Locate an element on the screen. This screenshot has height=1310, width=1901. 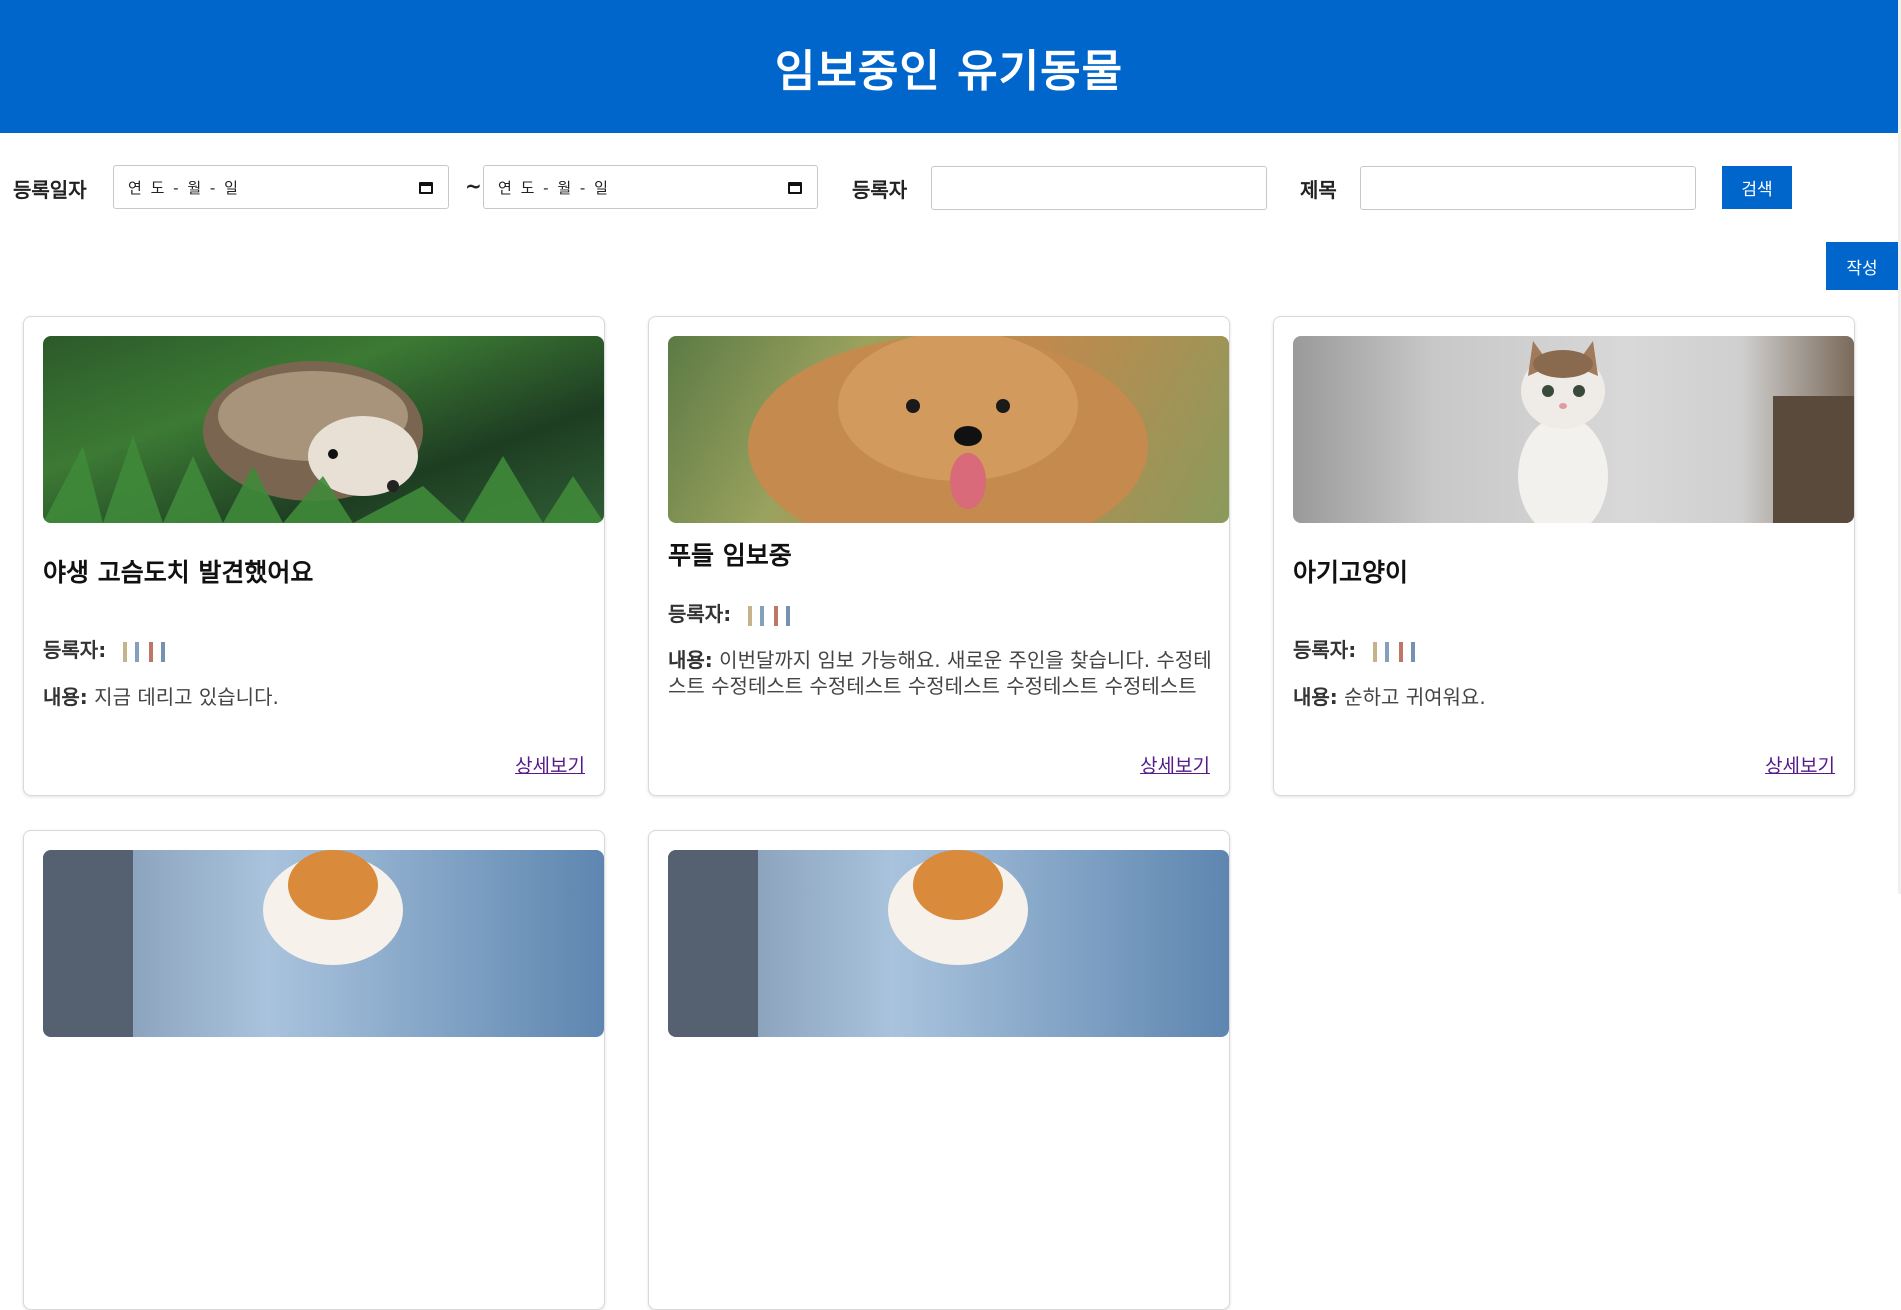
card-title: 아기고양이 is located at coordinates (1351, 572).